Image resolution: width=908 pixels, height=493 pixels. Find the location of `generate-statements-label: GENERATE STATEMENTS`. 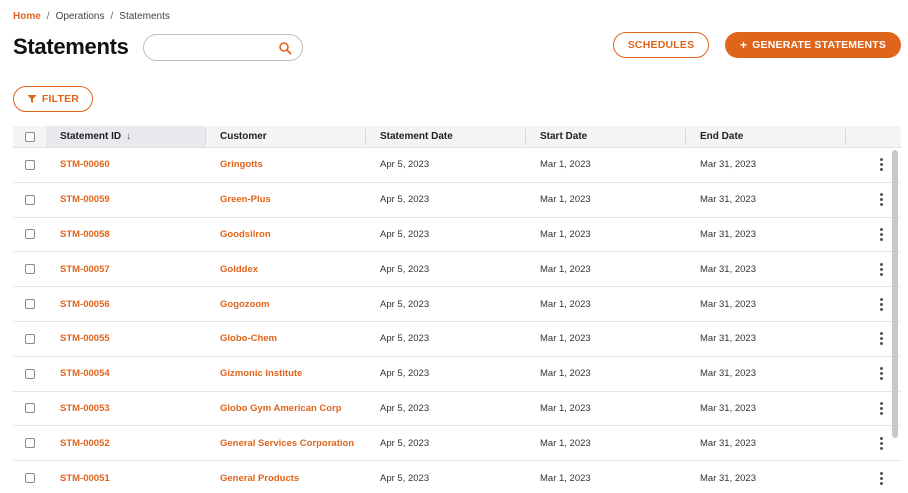

generate-statements-label: GENERATE STATEMENTS is located at coordinates (819, 45).